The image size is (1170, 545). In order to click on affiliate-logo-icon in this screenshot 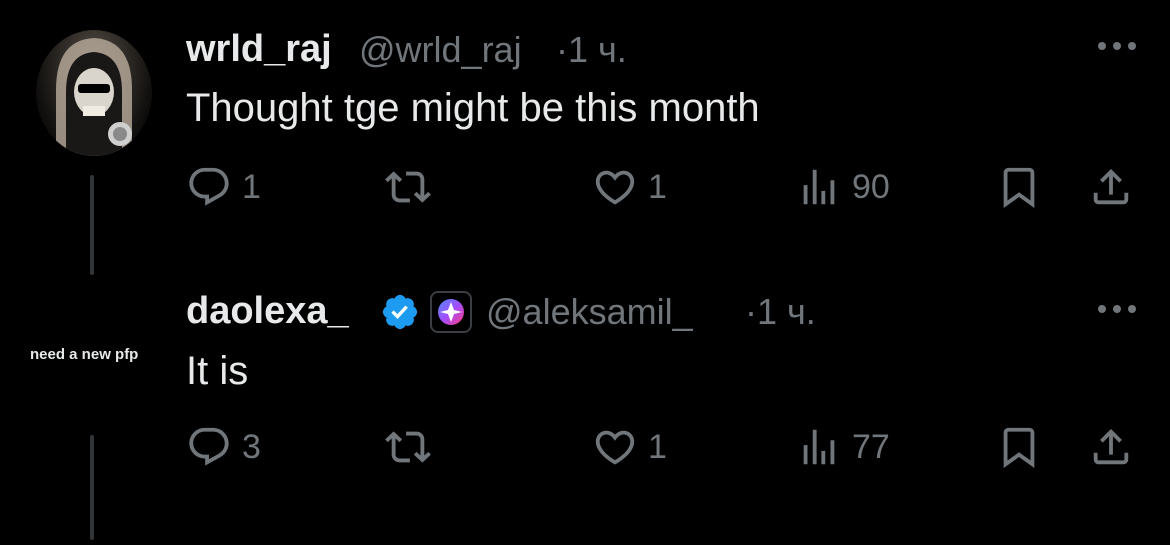, I will do `click(451, 312)`.